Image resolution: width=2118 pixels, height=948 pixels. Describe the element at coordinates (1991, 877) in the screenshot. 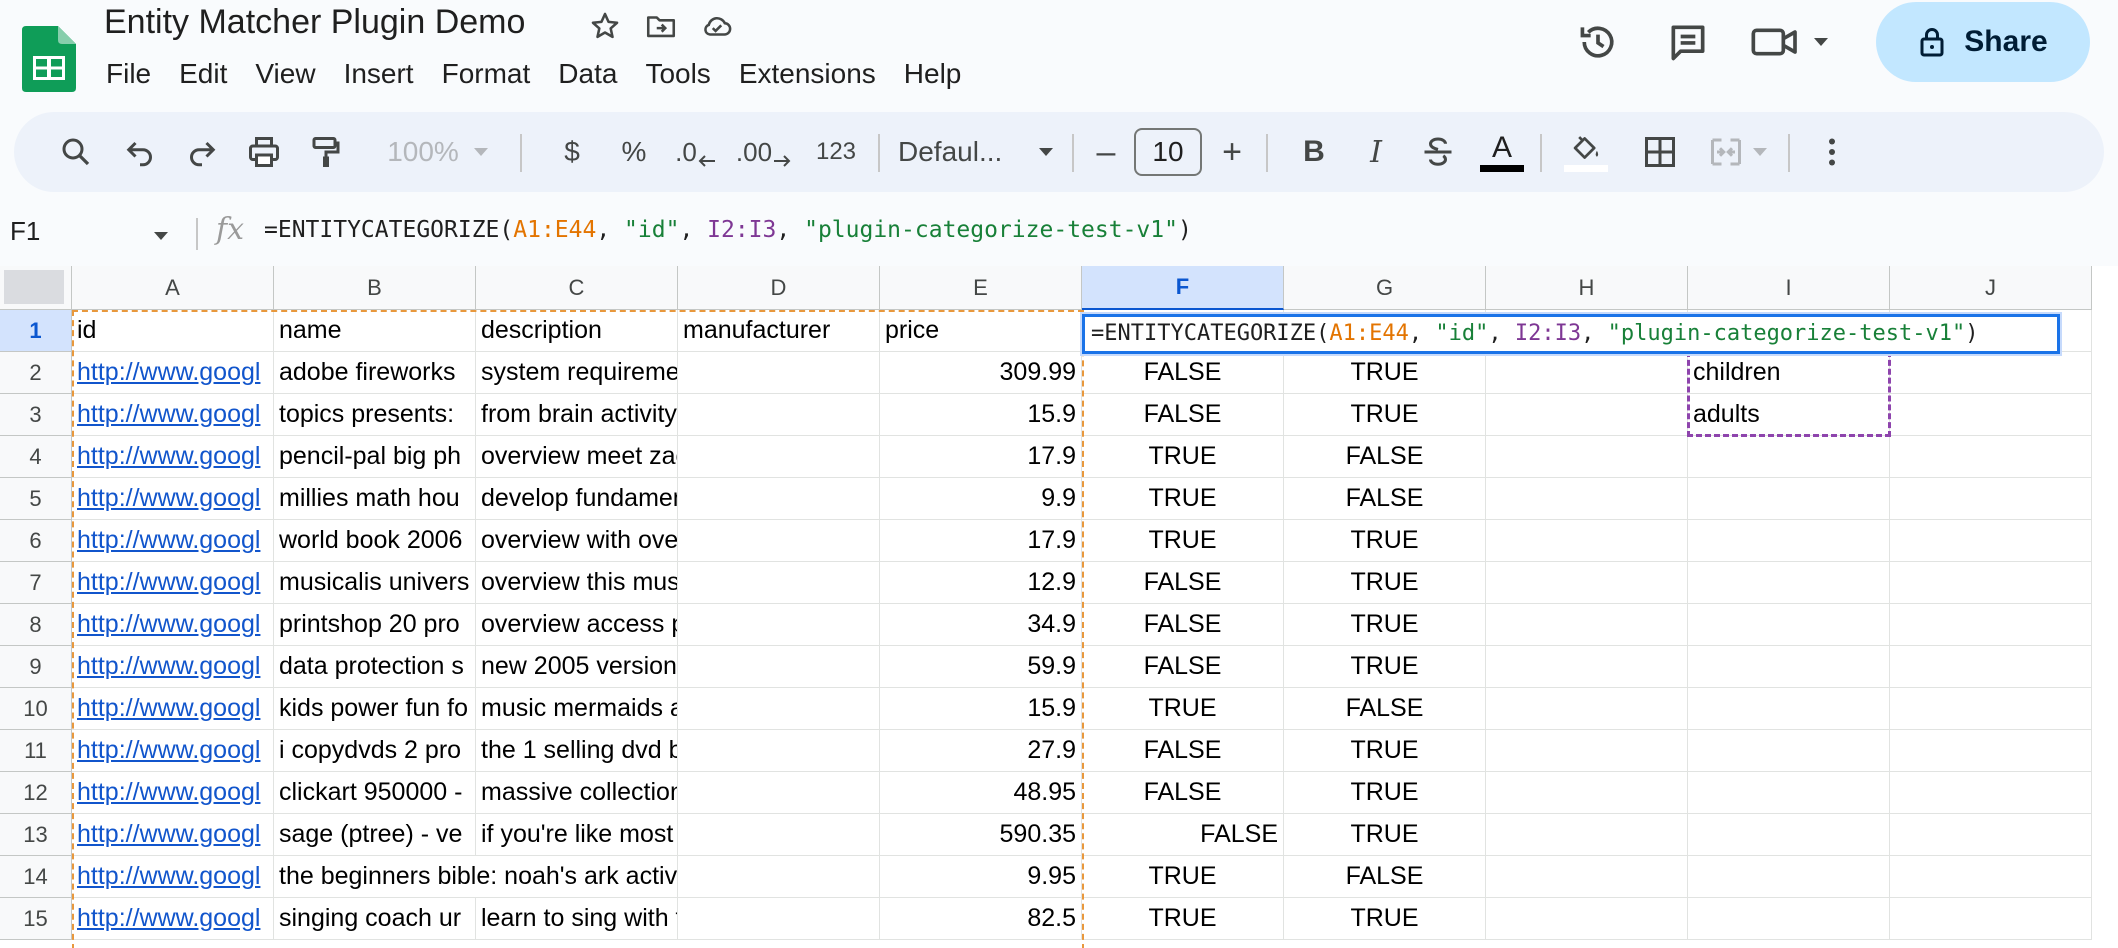

I see `cell-j14` at that location.